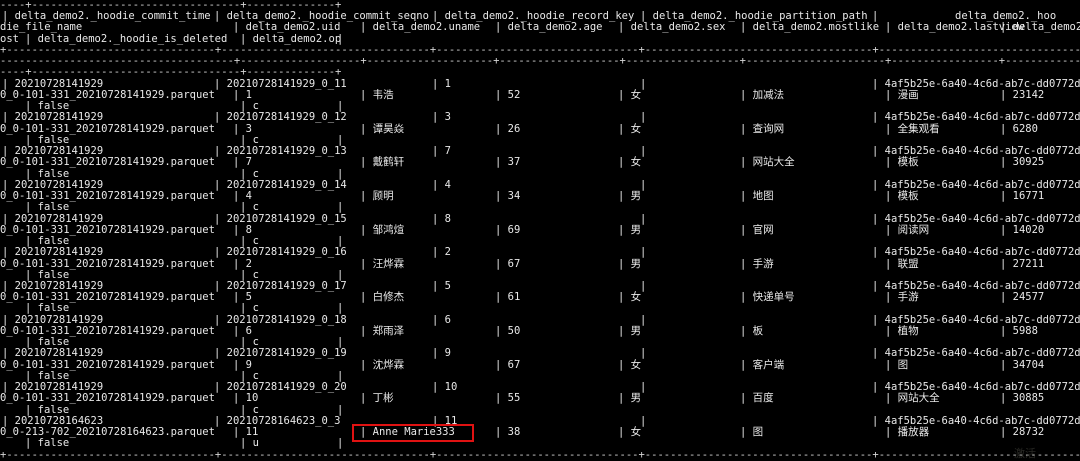 The height and width of the screenshot is (461, 1080). What do you see at coordinates (672, 27) in the screenshot?
I see `header-sex: | delta_demo2.sex` at bounding box center [672, 27].